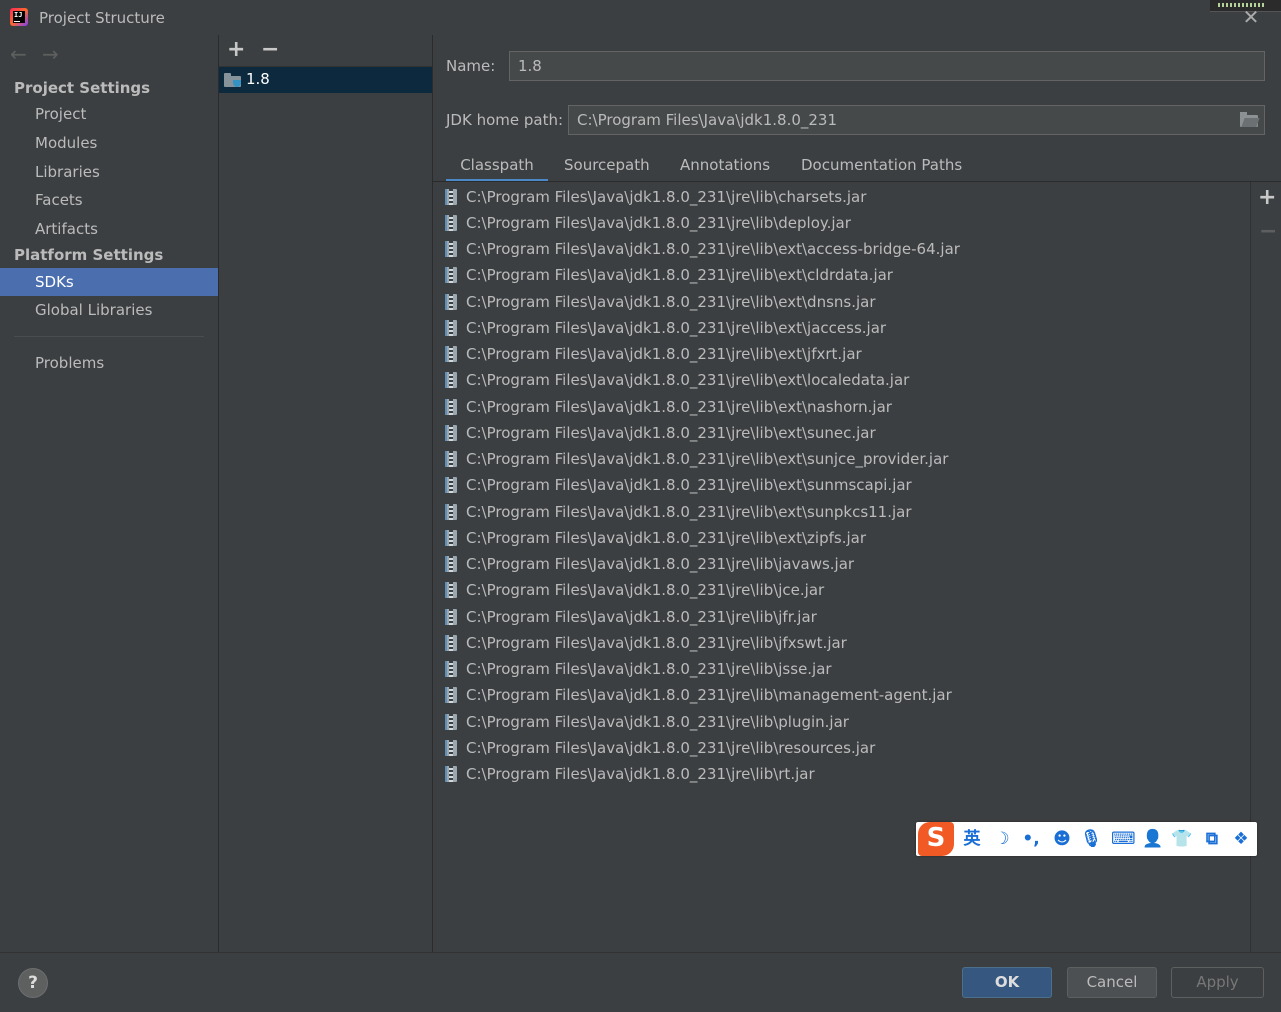 The width and height of the screenshot is (1281, 1012). I want to click on sogou-logo-icon: S, so click(936, 839).